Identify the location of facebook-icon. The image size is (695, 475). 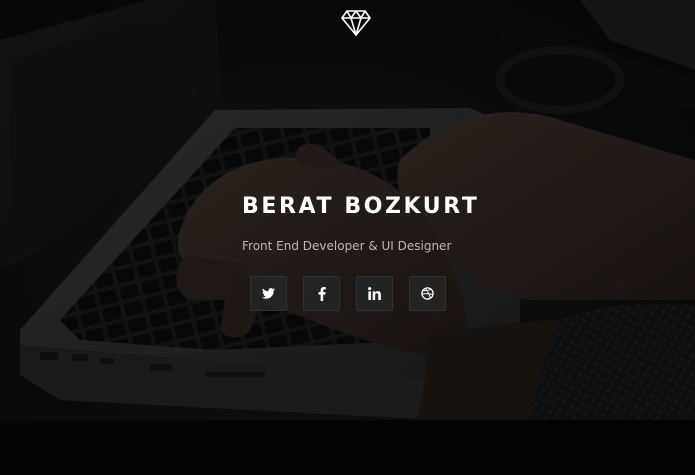
(322, 293).